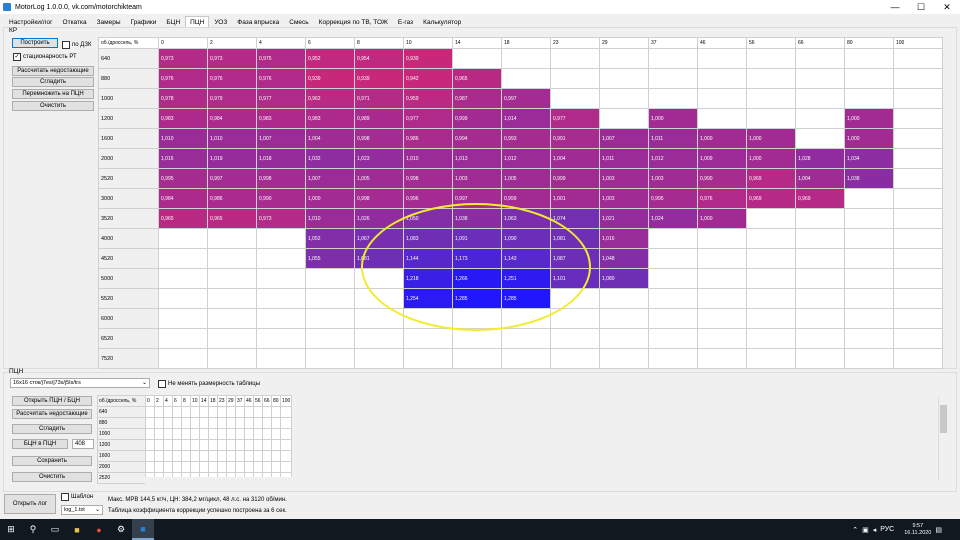 This screenshot has height=540, width=960. Describe the element at coordinates (575, 278) in the screenshot. I see `kp-cell: 1,101` at that location.